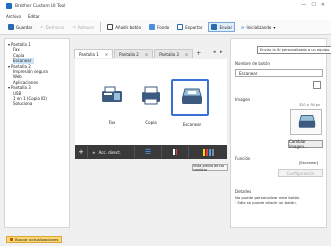 This screenshot has height=246, width=331. Describe the element at coordinates (34, 239) in the screenshot. I see `check-updates-button: Buscar actualizaciones` at that location.